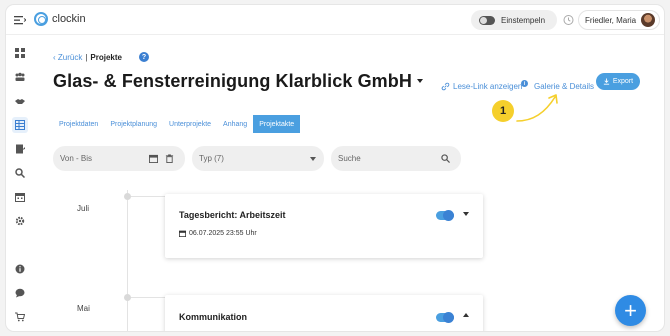 The height and width of the screenshot is (336, 670). What do you see at coordinates (277, 124) in the screenshot?
I see `tab-projektakte: Projektakte` at bounding box center [277, 124].